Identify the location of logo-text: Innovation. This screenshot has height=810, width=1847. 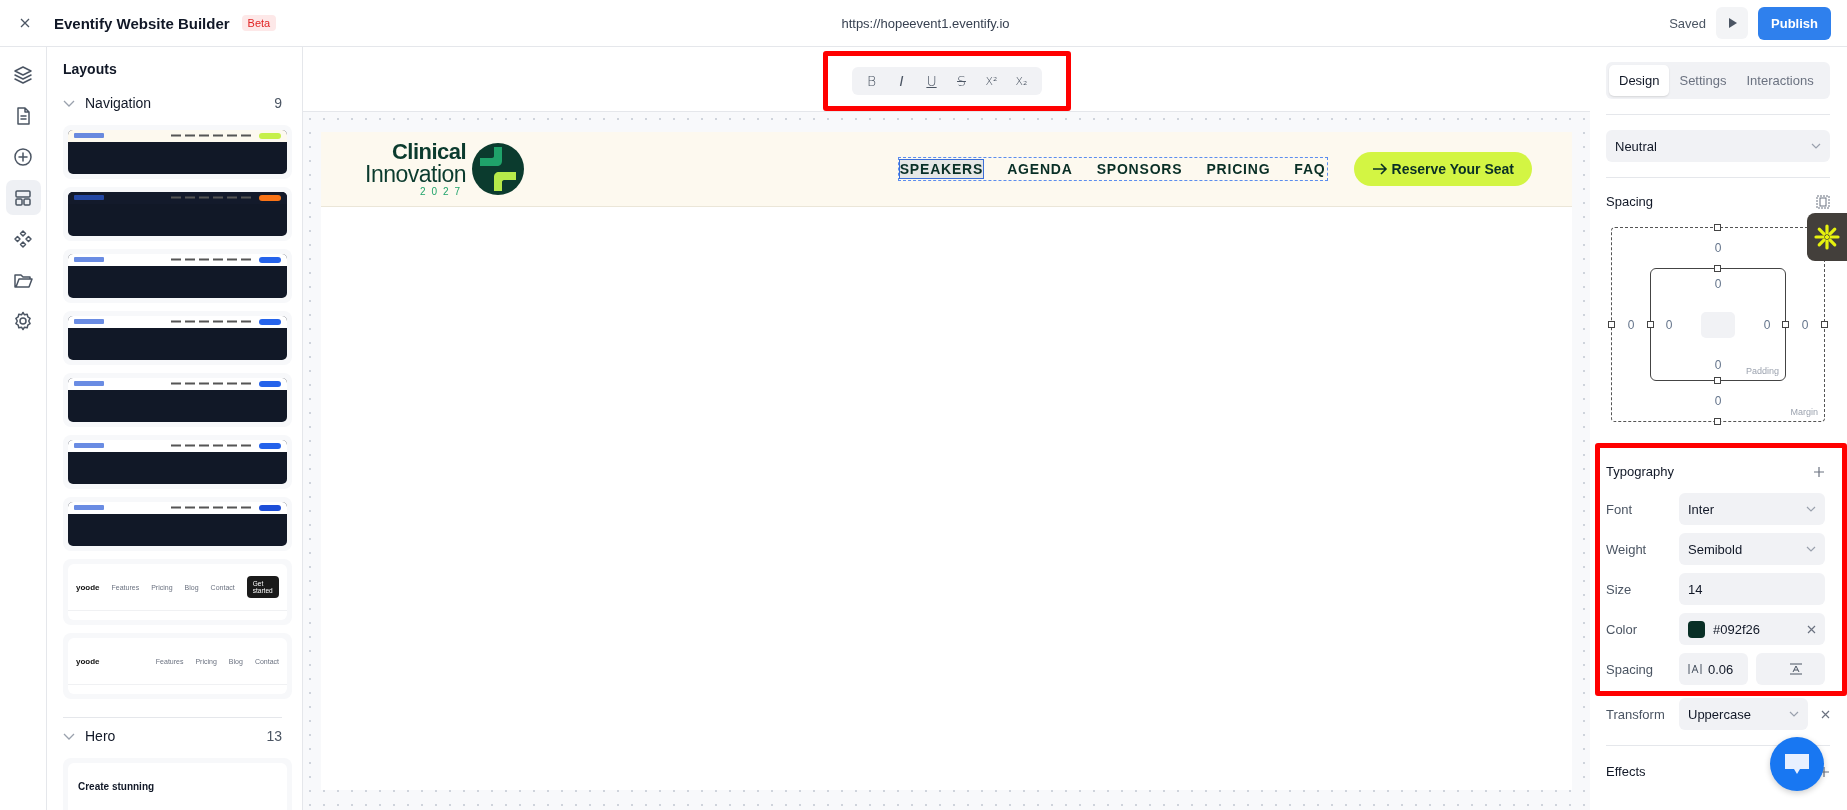
(416, 174).